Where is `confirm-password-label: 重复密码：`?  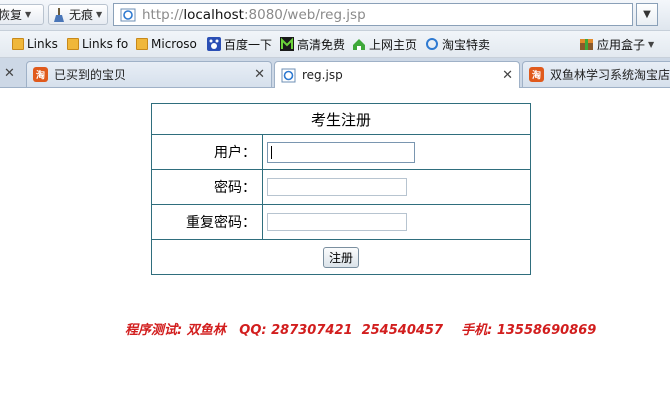
confirm-password-label: 重复密码： is located at coordinates (207, 222).